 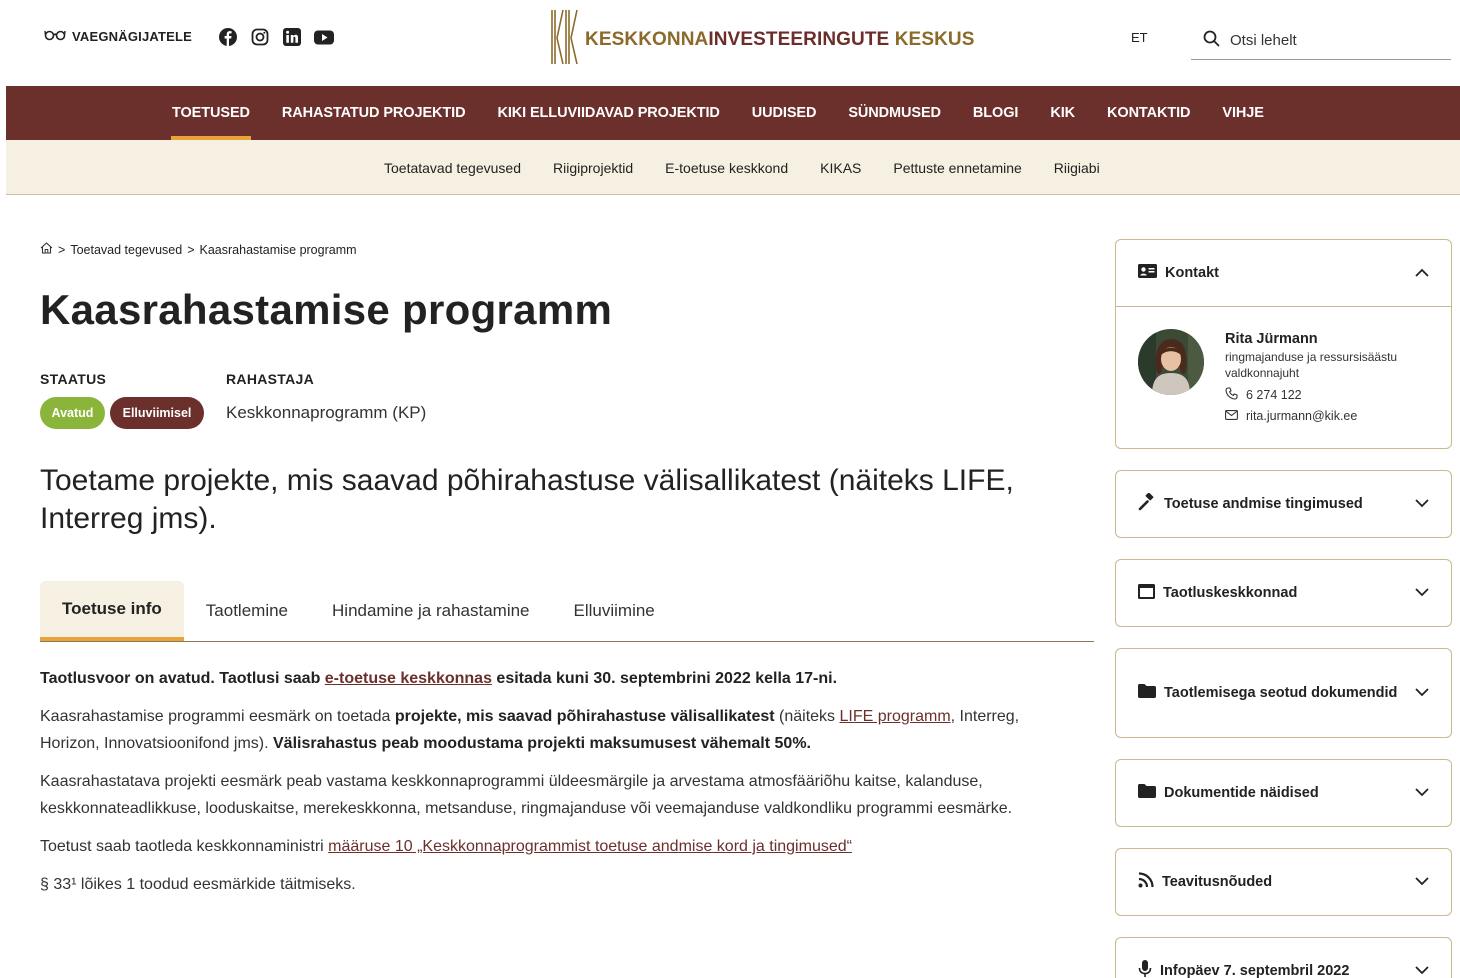 I want to click on subnav-item-pettuste-ennetamine: Pettuste ennetamine, so click(x=957, y=168).